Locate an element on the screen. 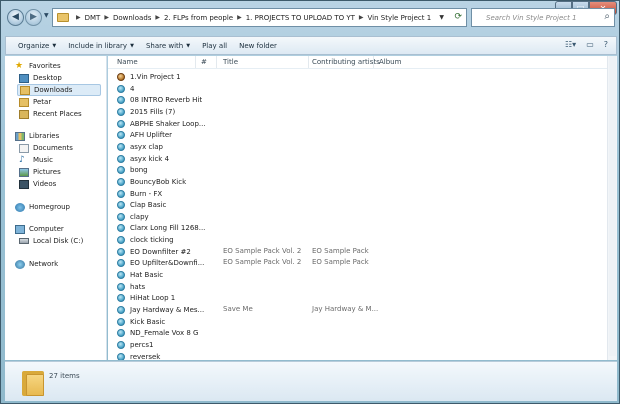  file-name: Burn - FX is located at coordinates (146, 193).